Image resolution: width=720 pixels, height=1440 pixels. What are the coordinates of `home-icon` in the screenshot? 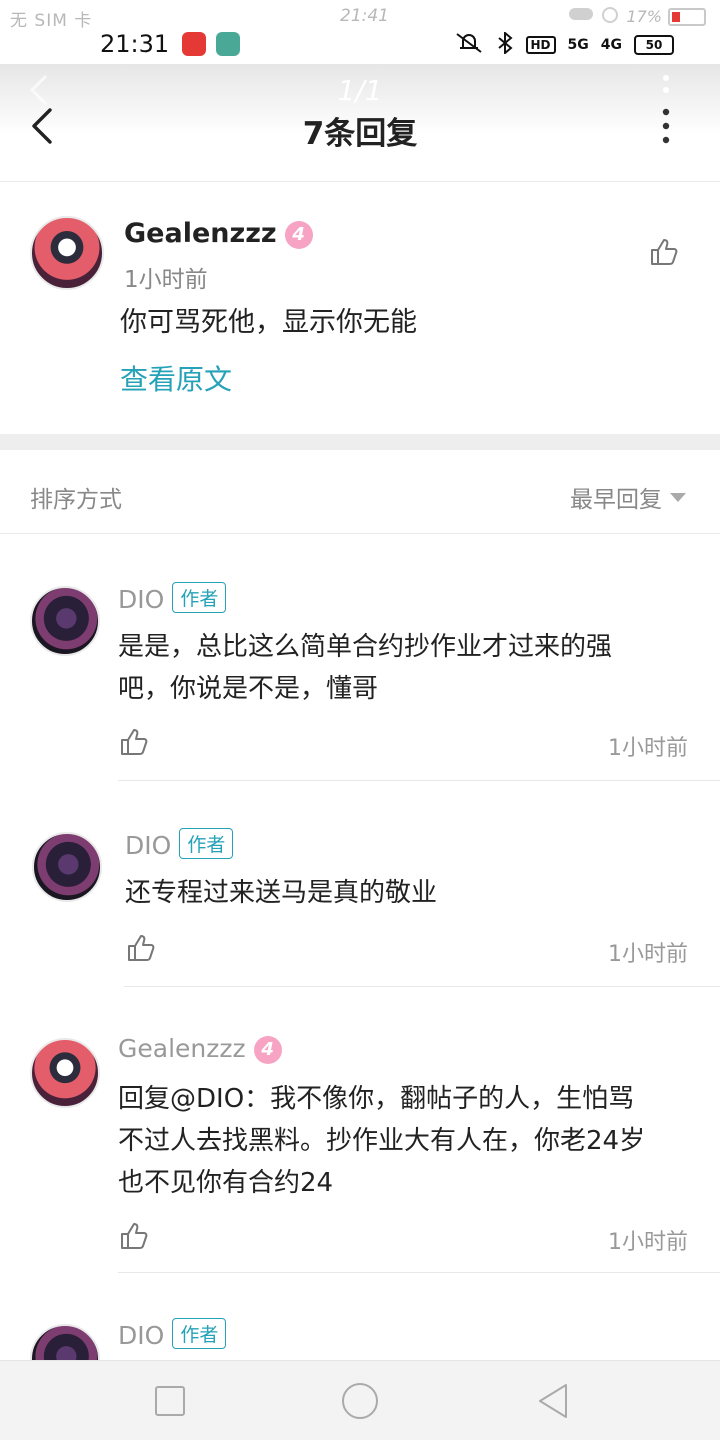 It's located at (360, 1401).